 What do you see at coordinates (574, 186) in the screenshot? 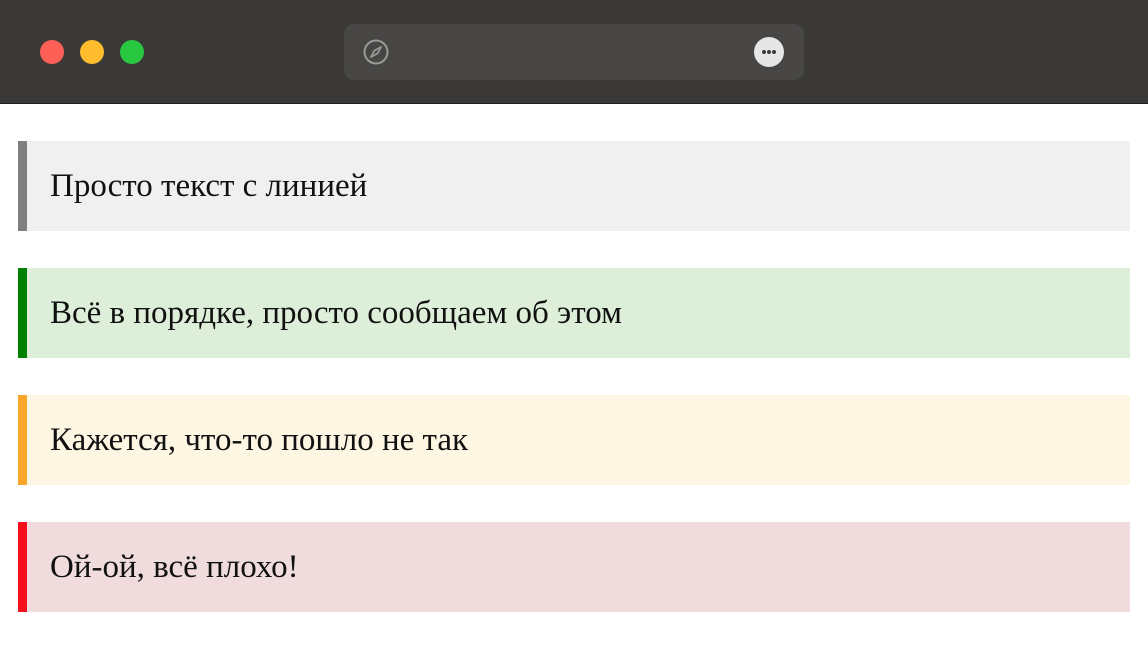
I see `callout-neutral: Просто текст с линией` at bounding box center [574, 186].